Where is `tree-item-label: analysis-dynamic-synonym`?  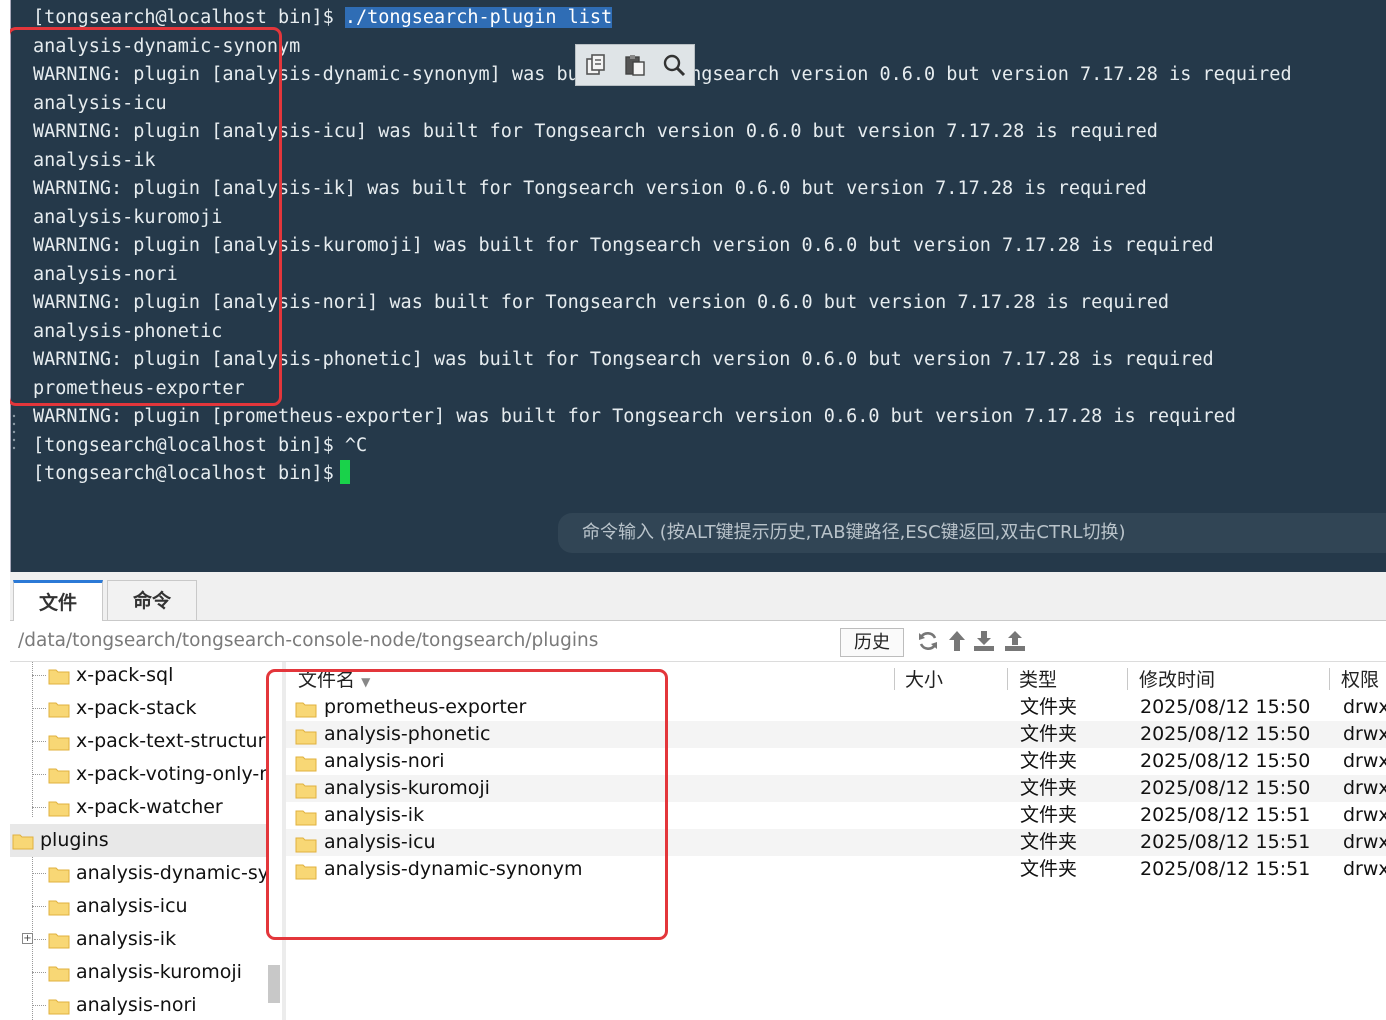
tree-item-label: analysis-dynamic-synonym is located at coordinates (172, 873).